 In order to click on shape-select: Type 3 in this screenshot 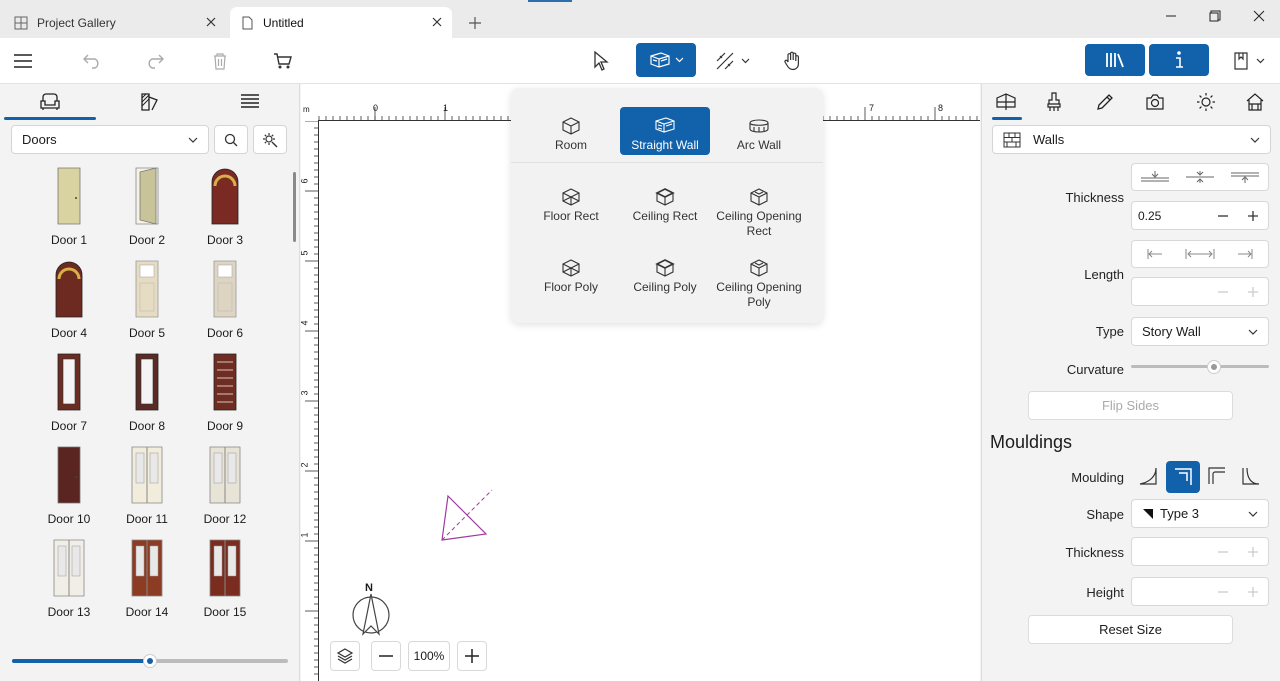, I will do `click(1200, 513)`.